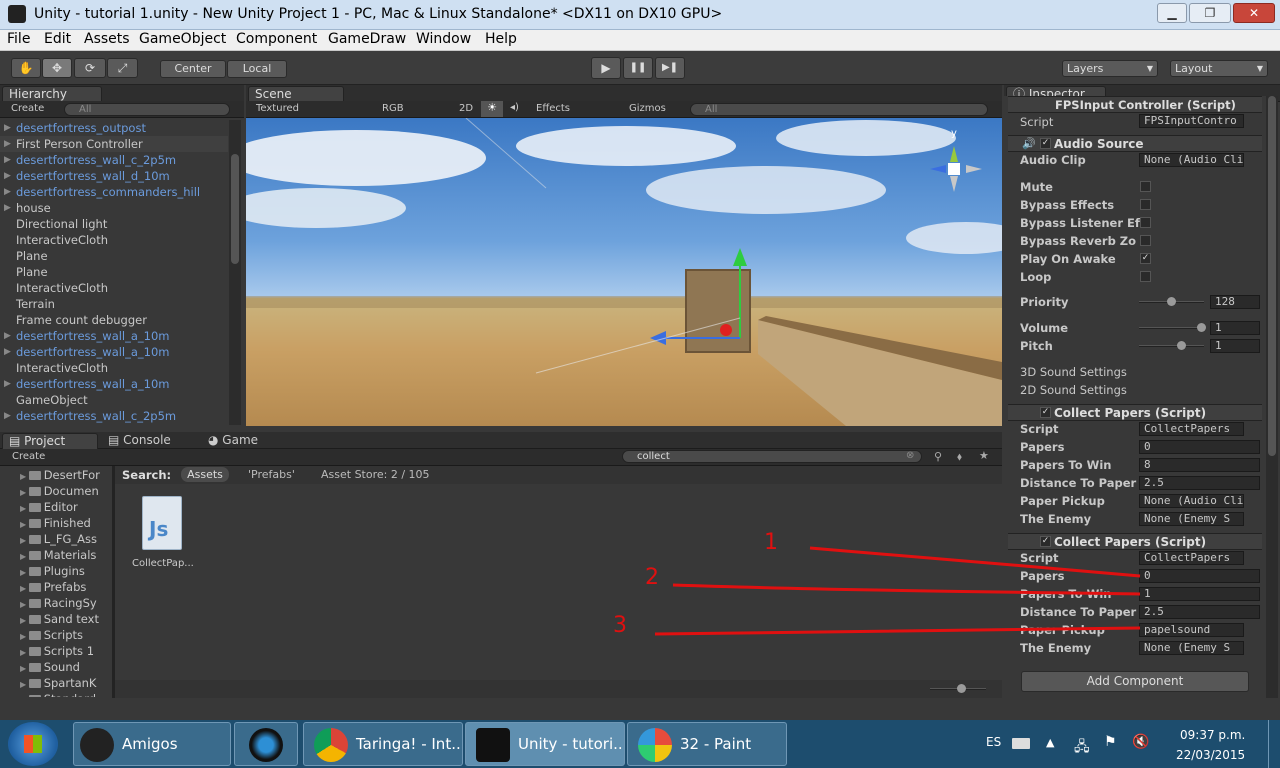  I want to click on collect2-field-value: 1, so click(1199, 594).